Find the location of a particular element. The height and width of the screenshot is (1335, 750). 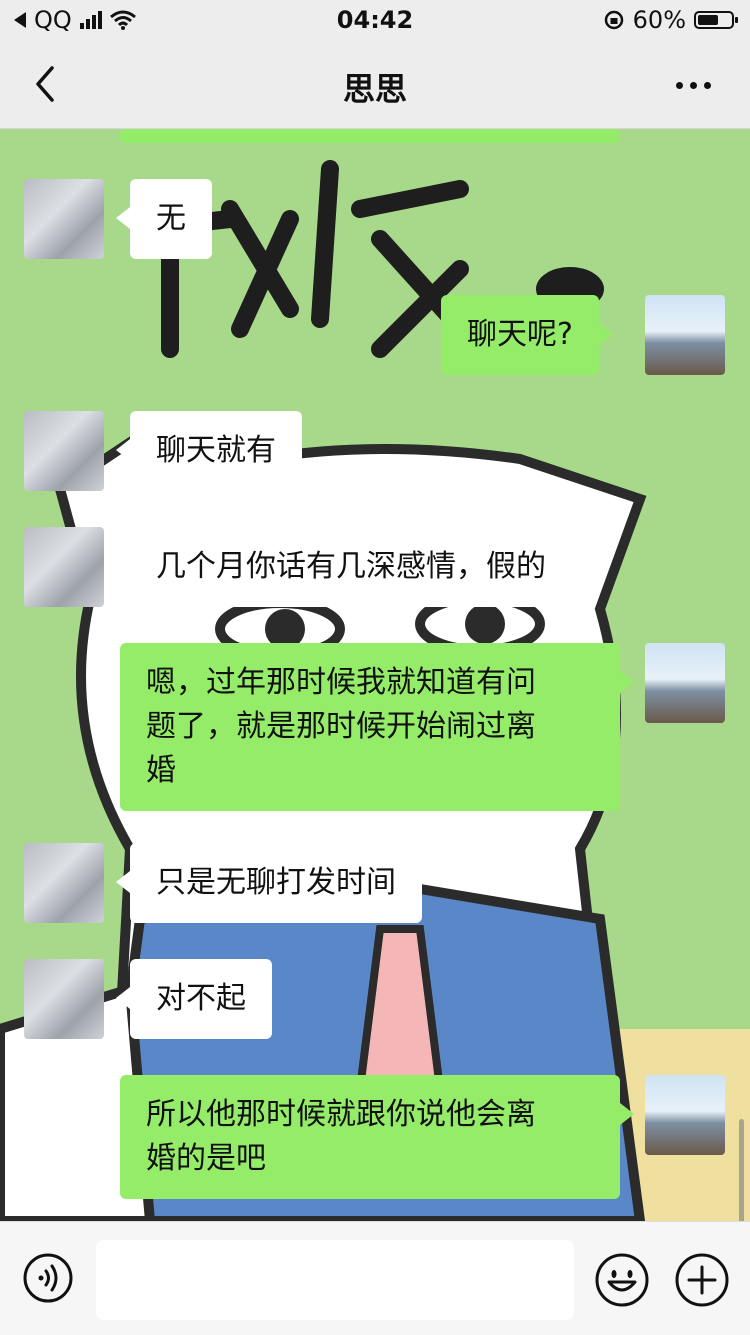

message-line: 婚的是吧 is located at coordinates (206, 1158).